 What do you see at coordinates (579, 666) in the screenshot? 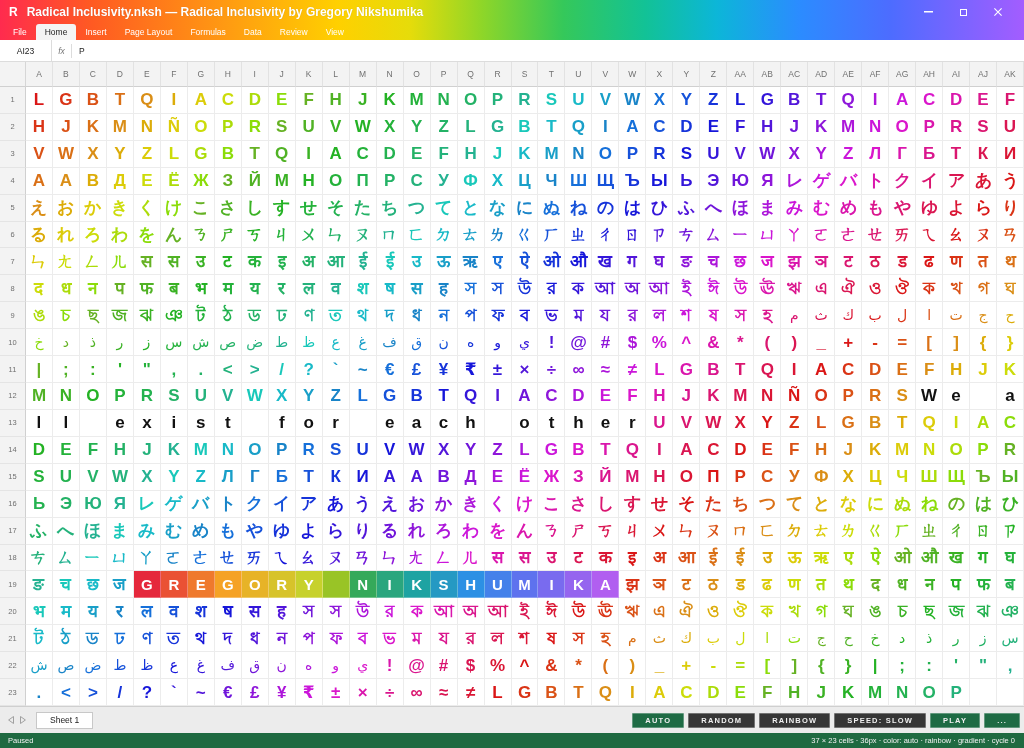
I see `sheet-cell: *` at bounding box center [579, 666].